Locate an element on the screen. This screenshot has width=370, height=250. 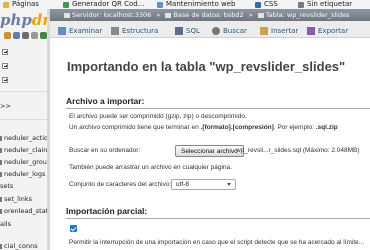
tab-label: Examinar is located at coordinates (86, 31).